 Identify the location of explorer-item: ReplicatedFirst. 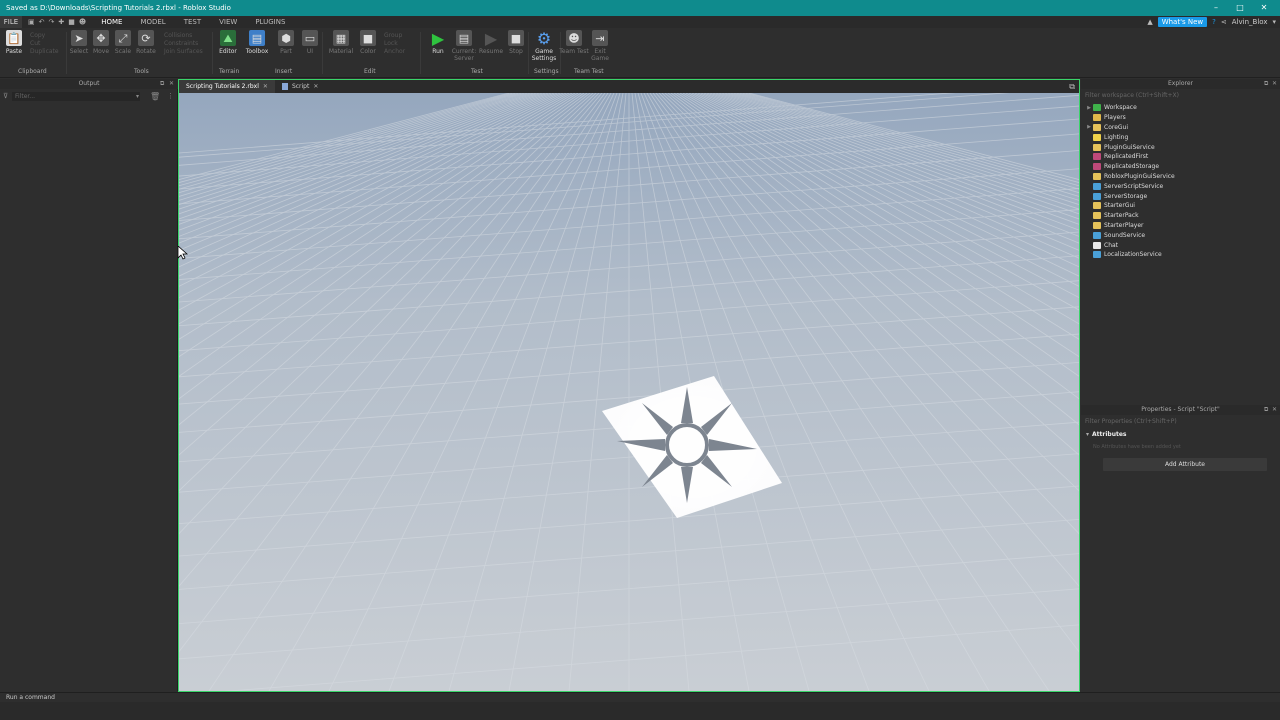
(1180, 157).